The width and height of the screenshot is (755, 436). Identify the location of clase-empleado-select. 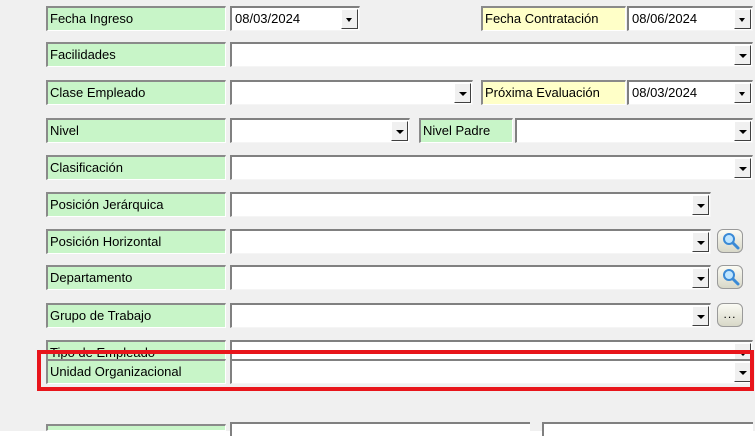
(351, 92).